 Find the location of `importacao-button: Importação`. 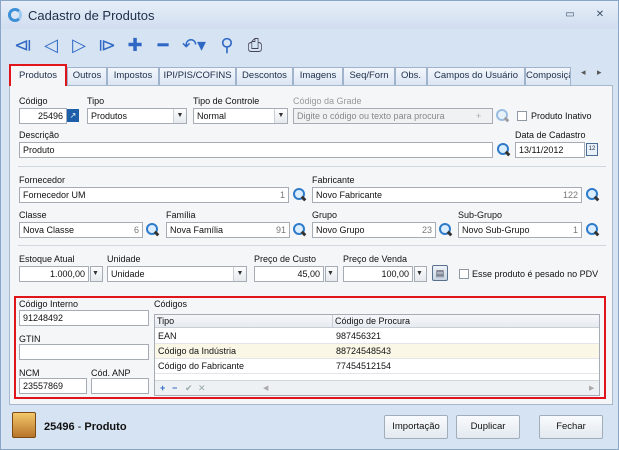

importacao-button: Importação is located at coordinates (416, 427).